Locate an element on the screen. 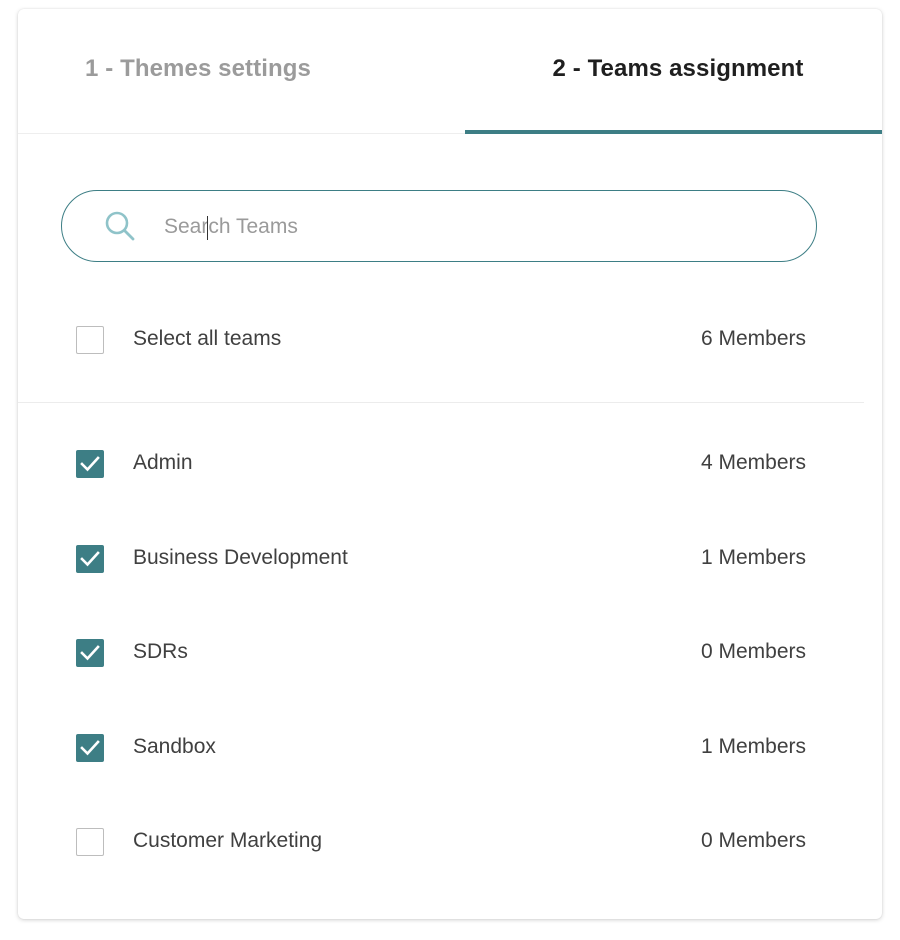  select-all-row: Select all teams 6 Members is located at coordinates (450, 341).